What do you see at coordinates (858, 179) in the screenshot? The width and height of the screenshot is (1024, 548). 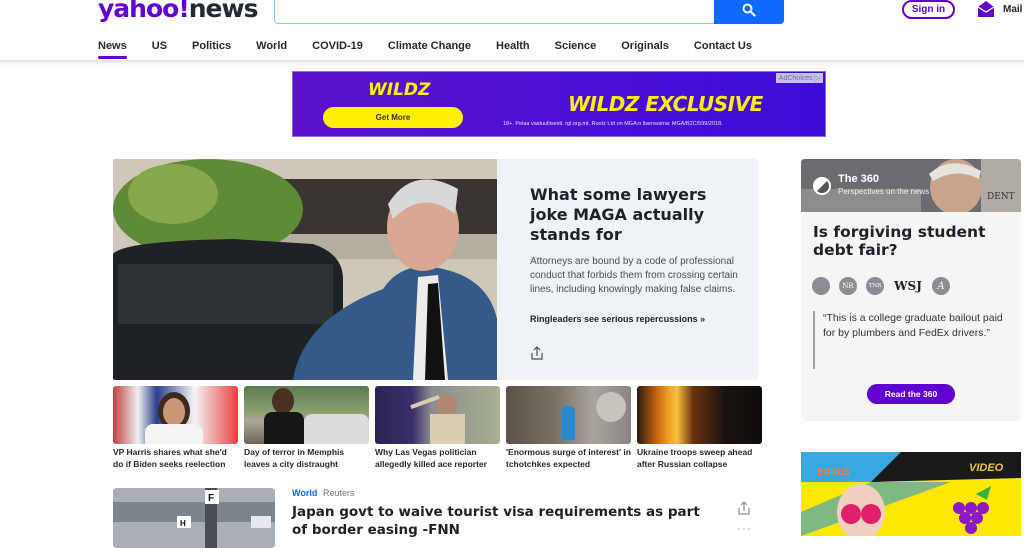 I see `the-360-title: The 360` at bounding box center [858, 179].